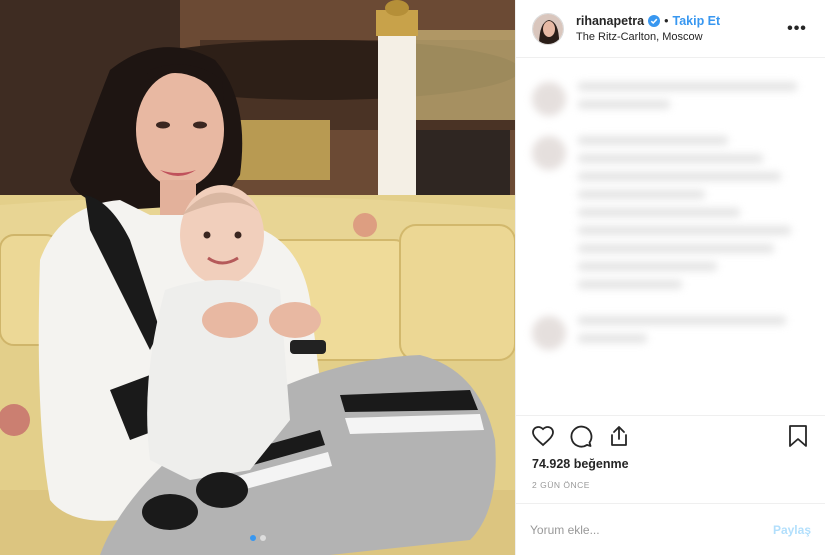  What do you see at coordinates (680, 37) in the screenshot?
I see `location-link: The Ritz-Carlton, Moscow` at bounding box center [680, 37].